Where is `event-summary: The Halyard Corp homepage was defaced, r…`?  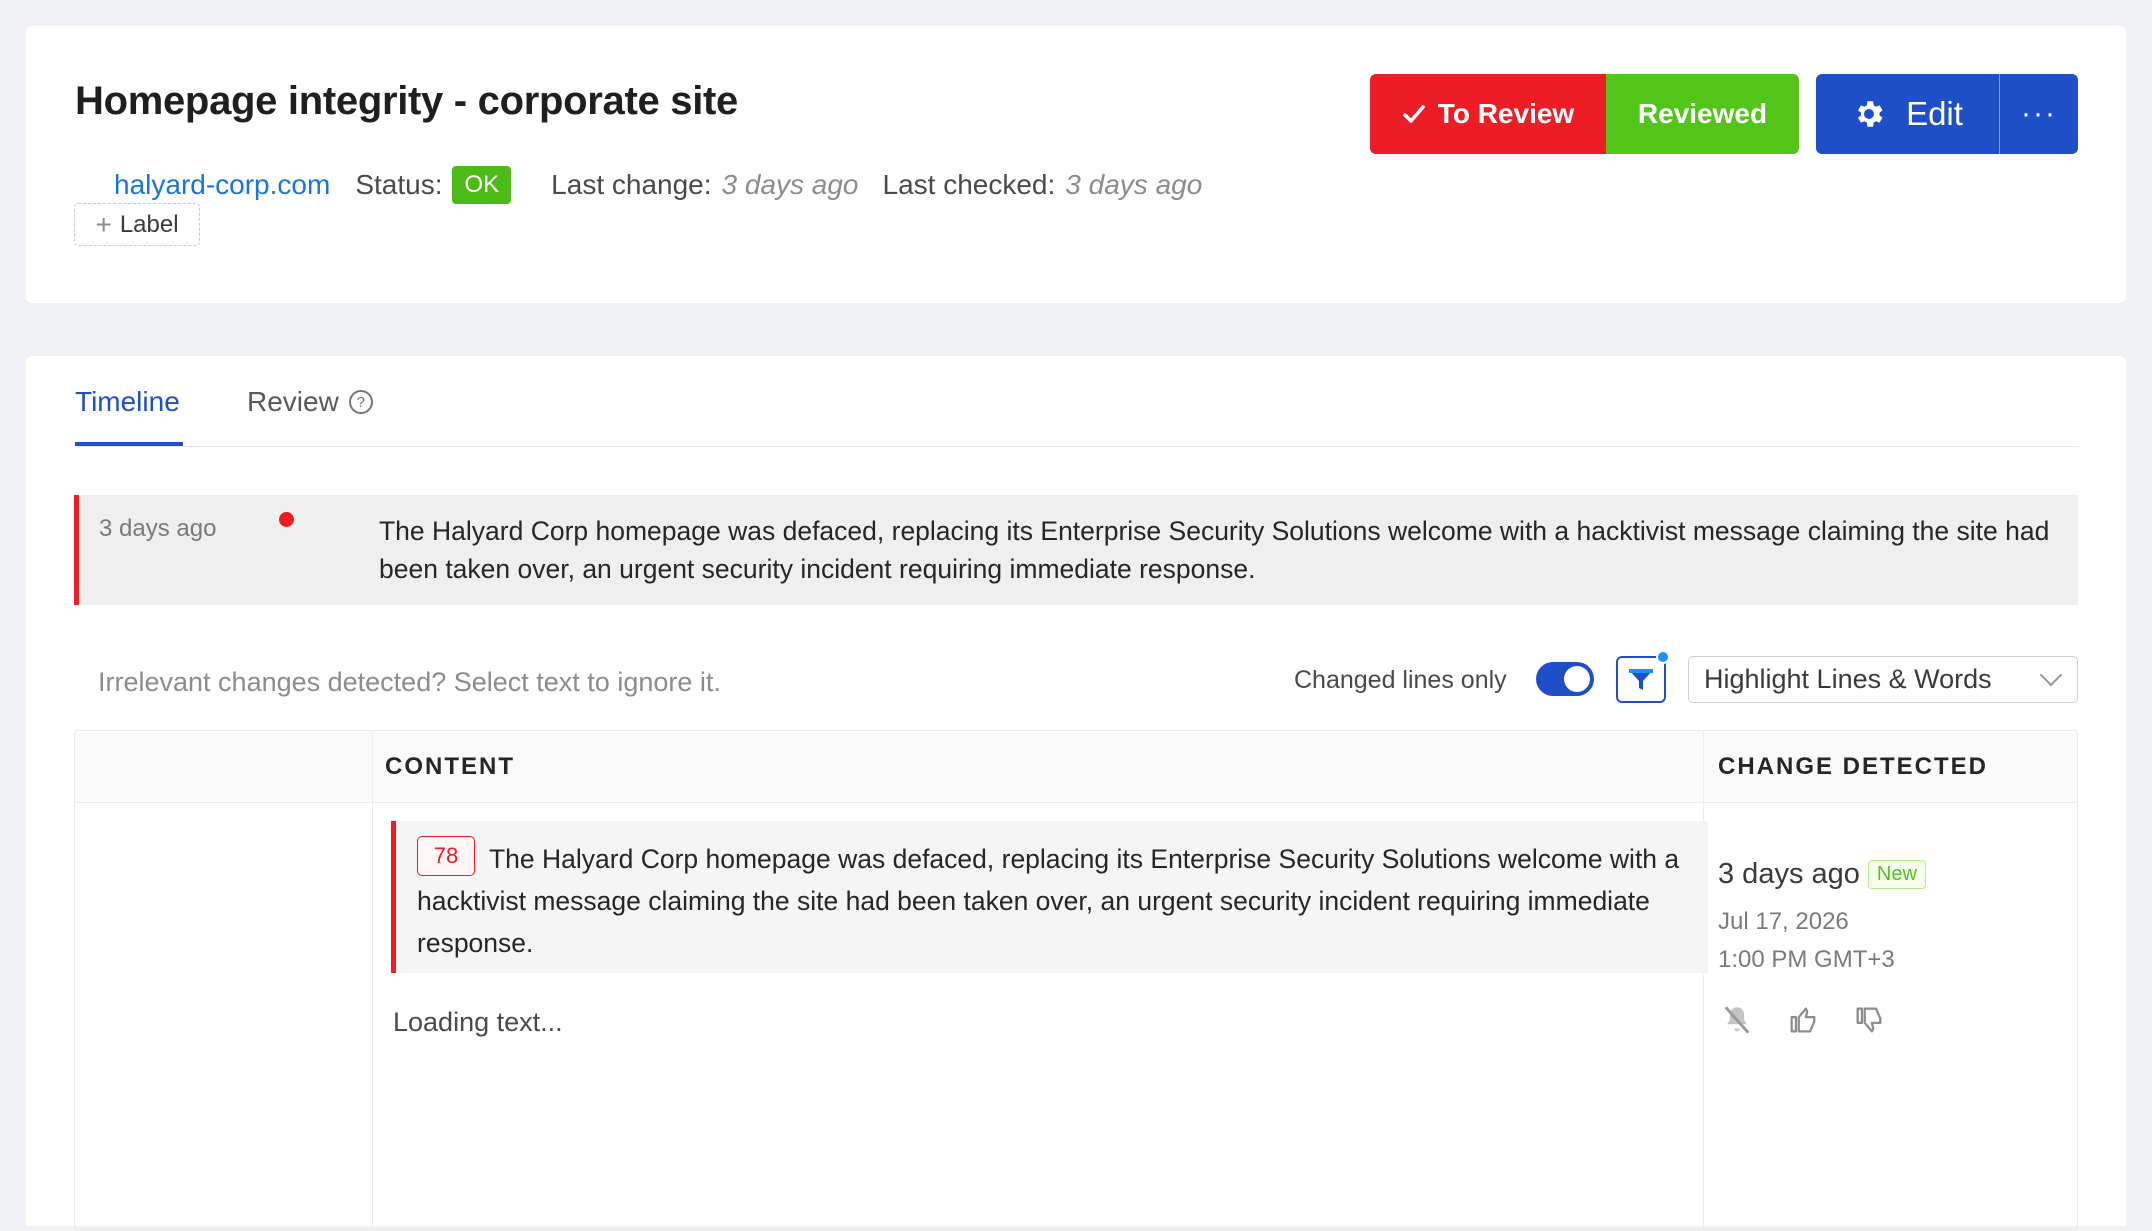
event-summary: The Halyard Corp homepage was defaced, r… is located at coordinates (1214, 550).